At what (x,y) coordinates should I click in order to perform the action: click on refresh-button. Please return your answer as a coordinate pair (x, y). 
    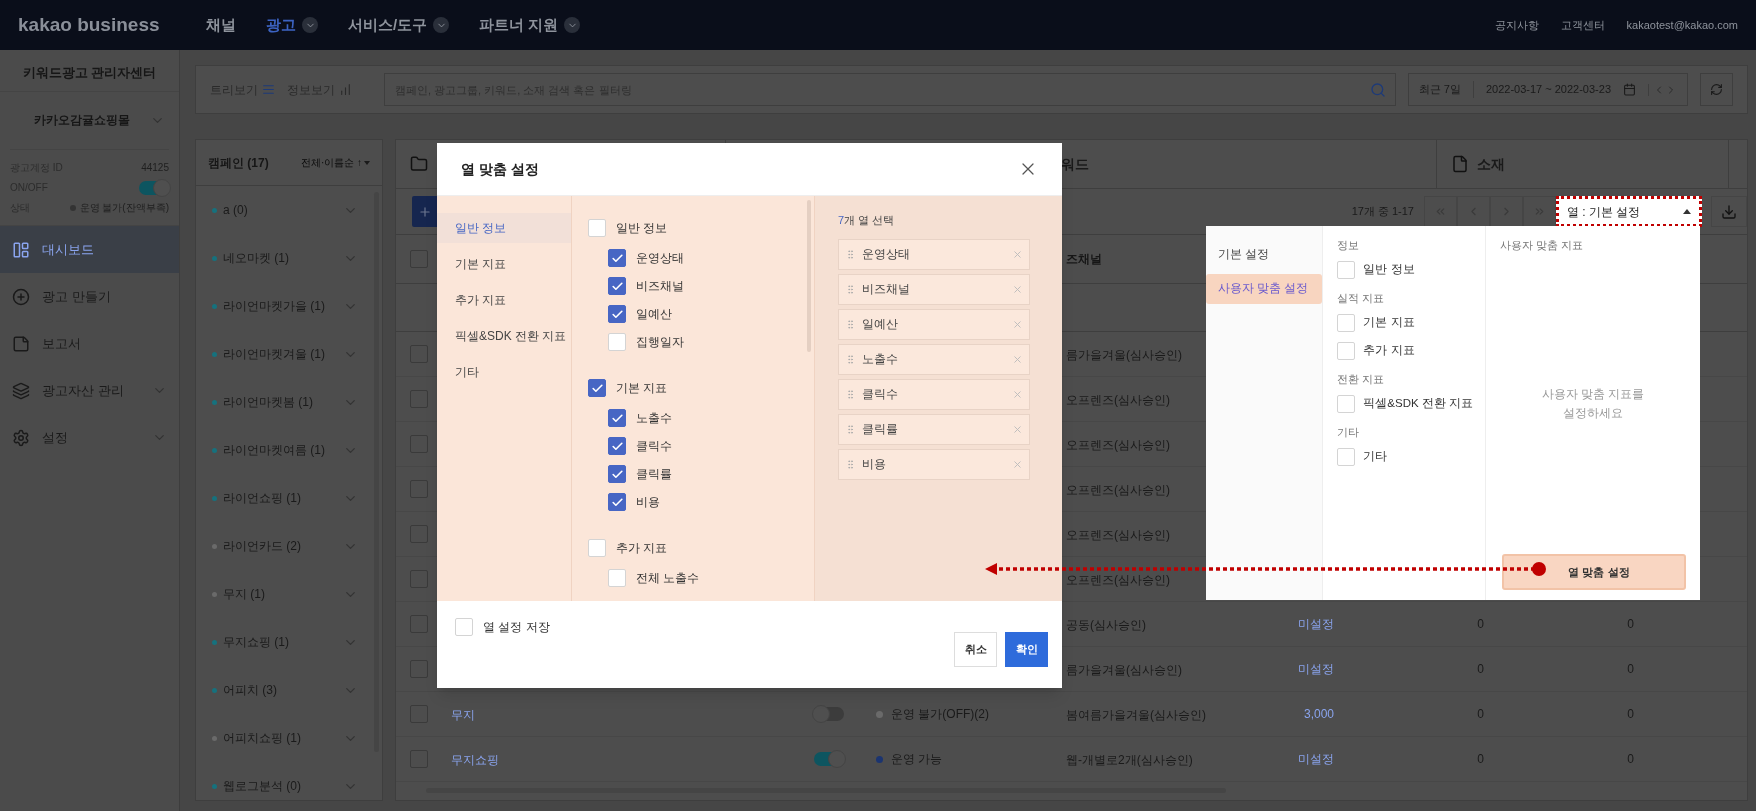
    Looking at the image, I should click on (1716, 89).